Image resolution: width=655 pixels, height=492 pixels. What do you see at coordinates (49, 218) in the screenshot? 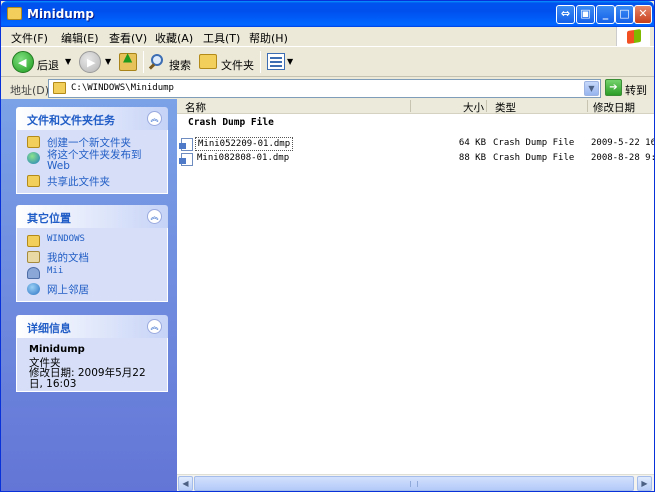
I see `panel-title: 其它位置` at bounding box center [49, 218].